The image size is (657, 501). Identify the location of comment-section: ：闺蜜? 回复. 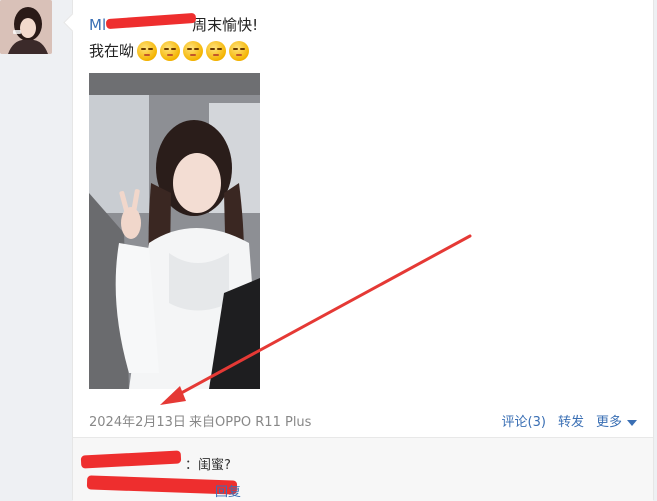
(363, 469).